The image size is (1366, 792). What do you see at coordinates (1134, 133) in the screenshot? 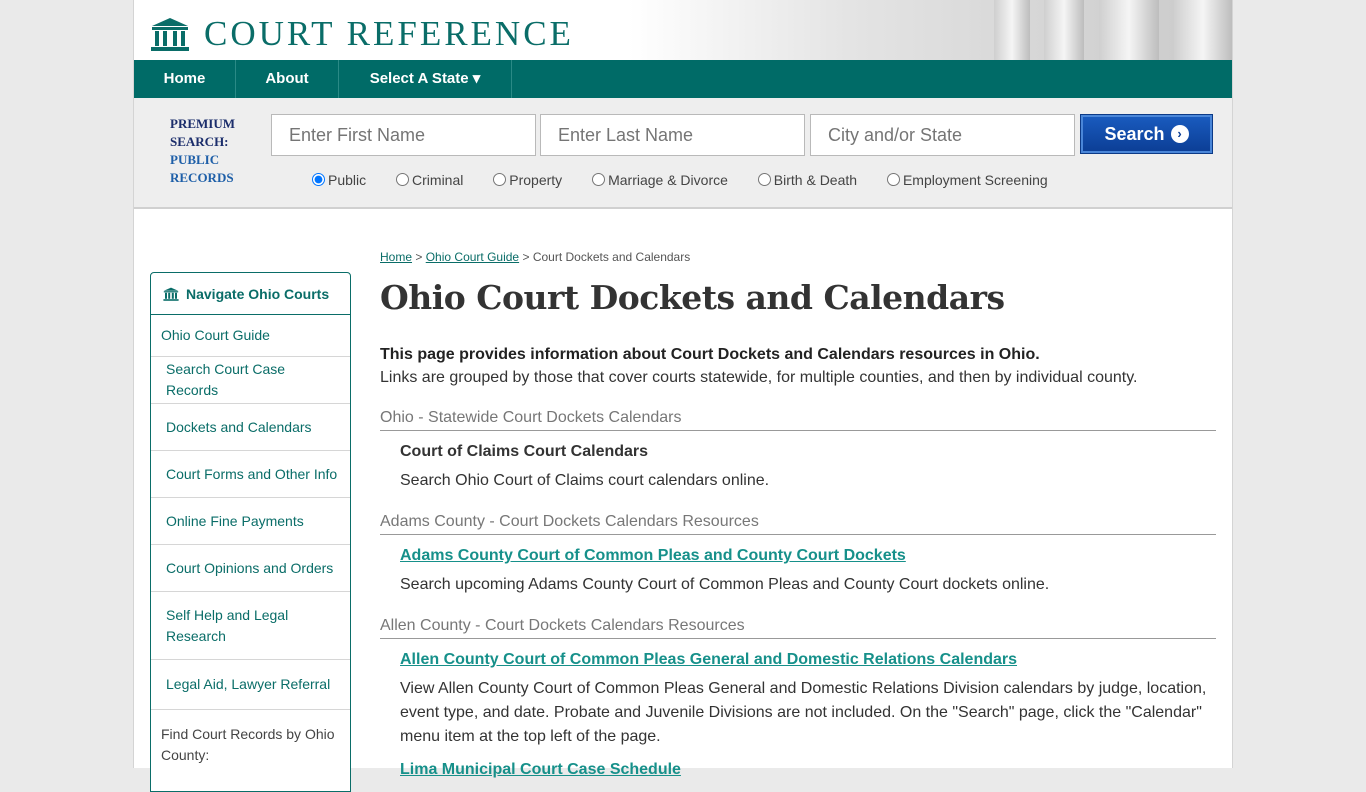
I see `search-button-label: Search` at bounding box center [1134, 133].